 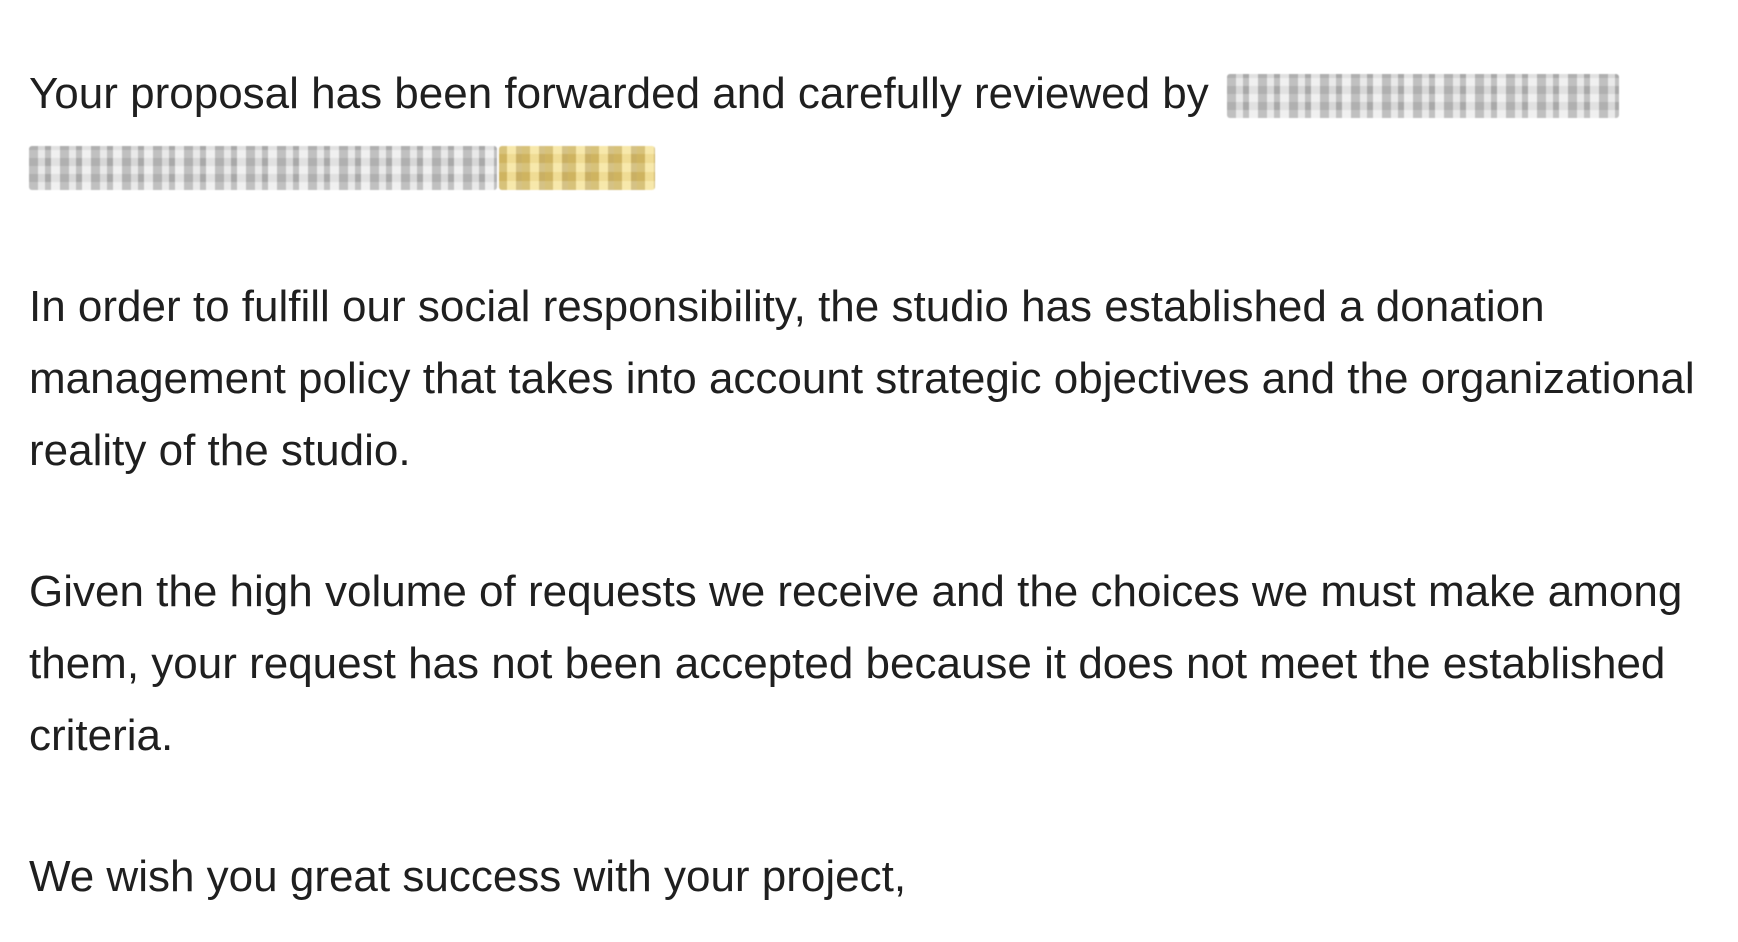 I want to click on redacted-highlighted-block, so click(x=577, y=168).